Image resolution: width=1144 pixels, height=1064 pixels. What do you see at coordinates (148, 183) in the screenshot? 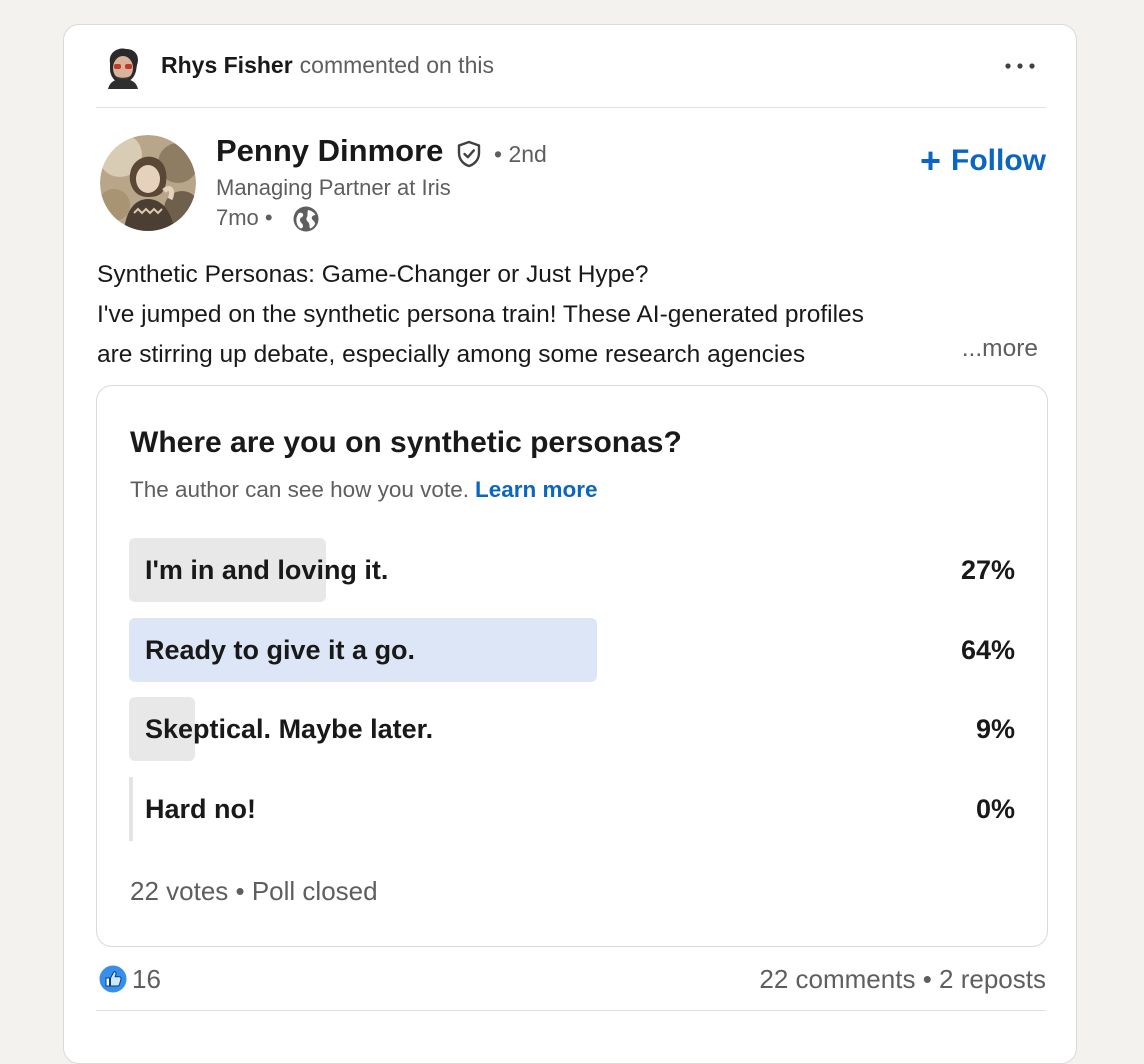
I see `author-avatar` at bounding box center [148, 183].